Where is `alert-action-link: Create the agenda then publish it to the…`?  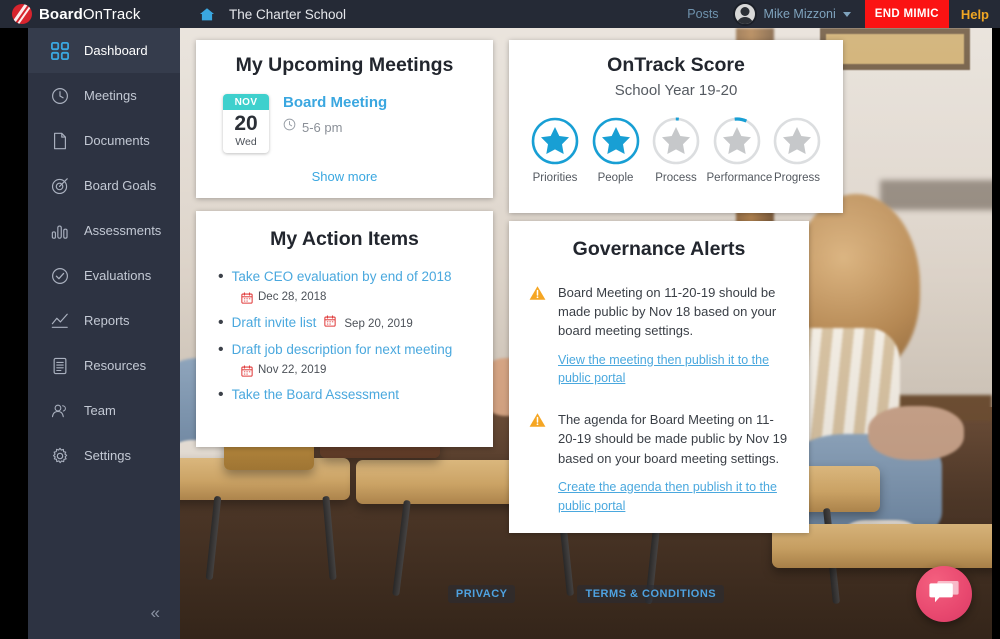
alert-action-link: Create the agenda then publish it to the… is located at coordinates (673, 497).